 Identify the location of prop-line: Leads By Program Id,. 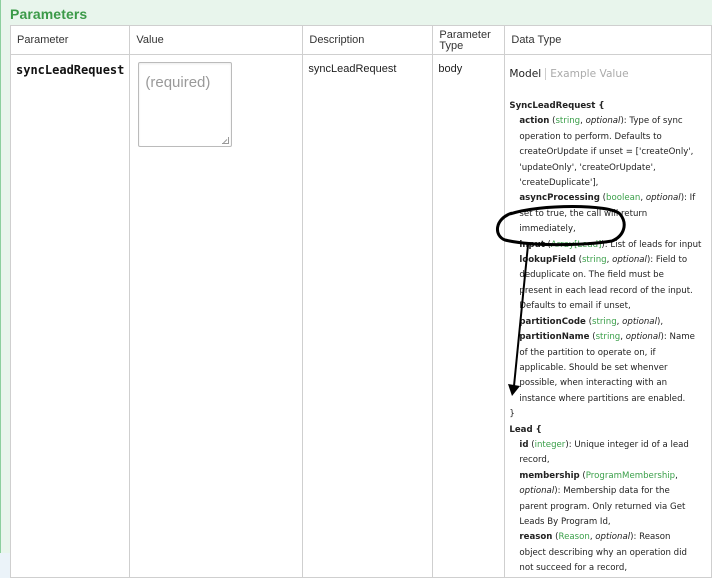
(565, 521).